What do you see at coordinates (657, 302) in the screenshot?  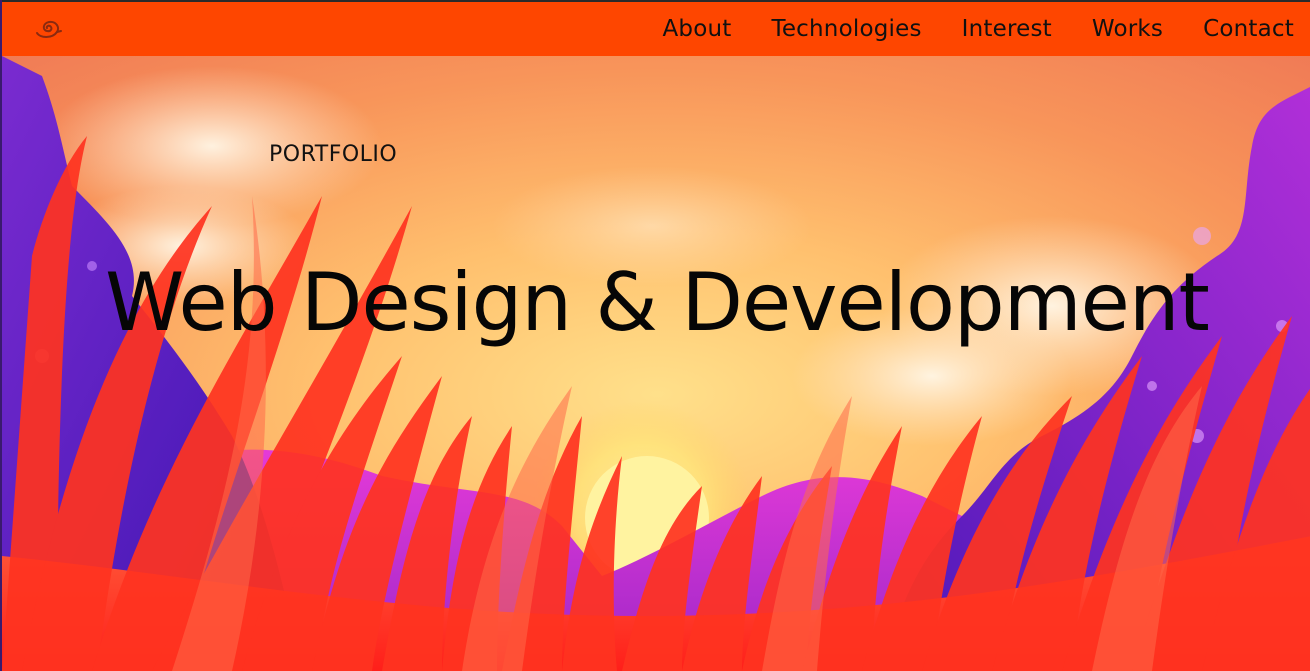 I see `hero-headline: Web Design & Development` at bounding box center [657, 302].